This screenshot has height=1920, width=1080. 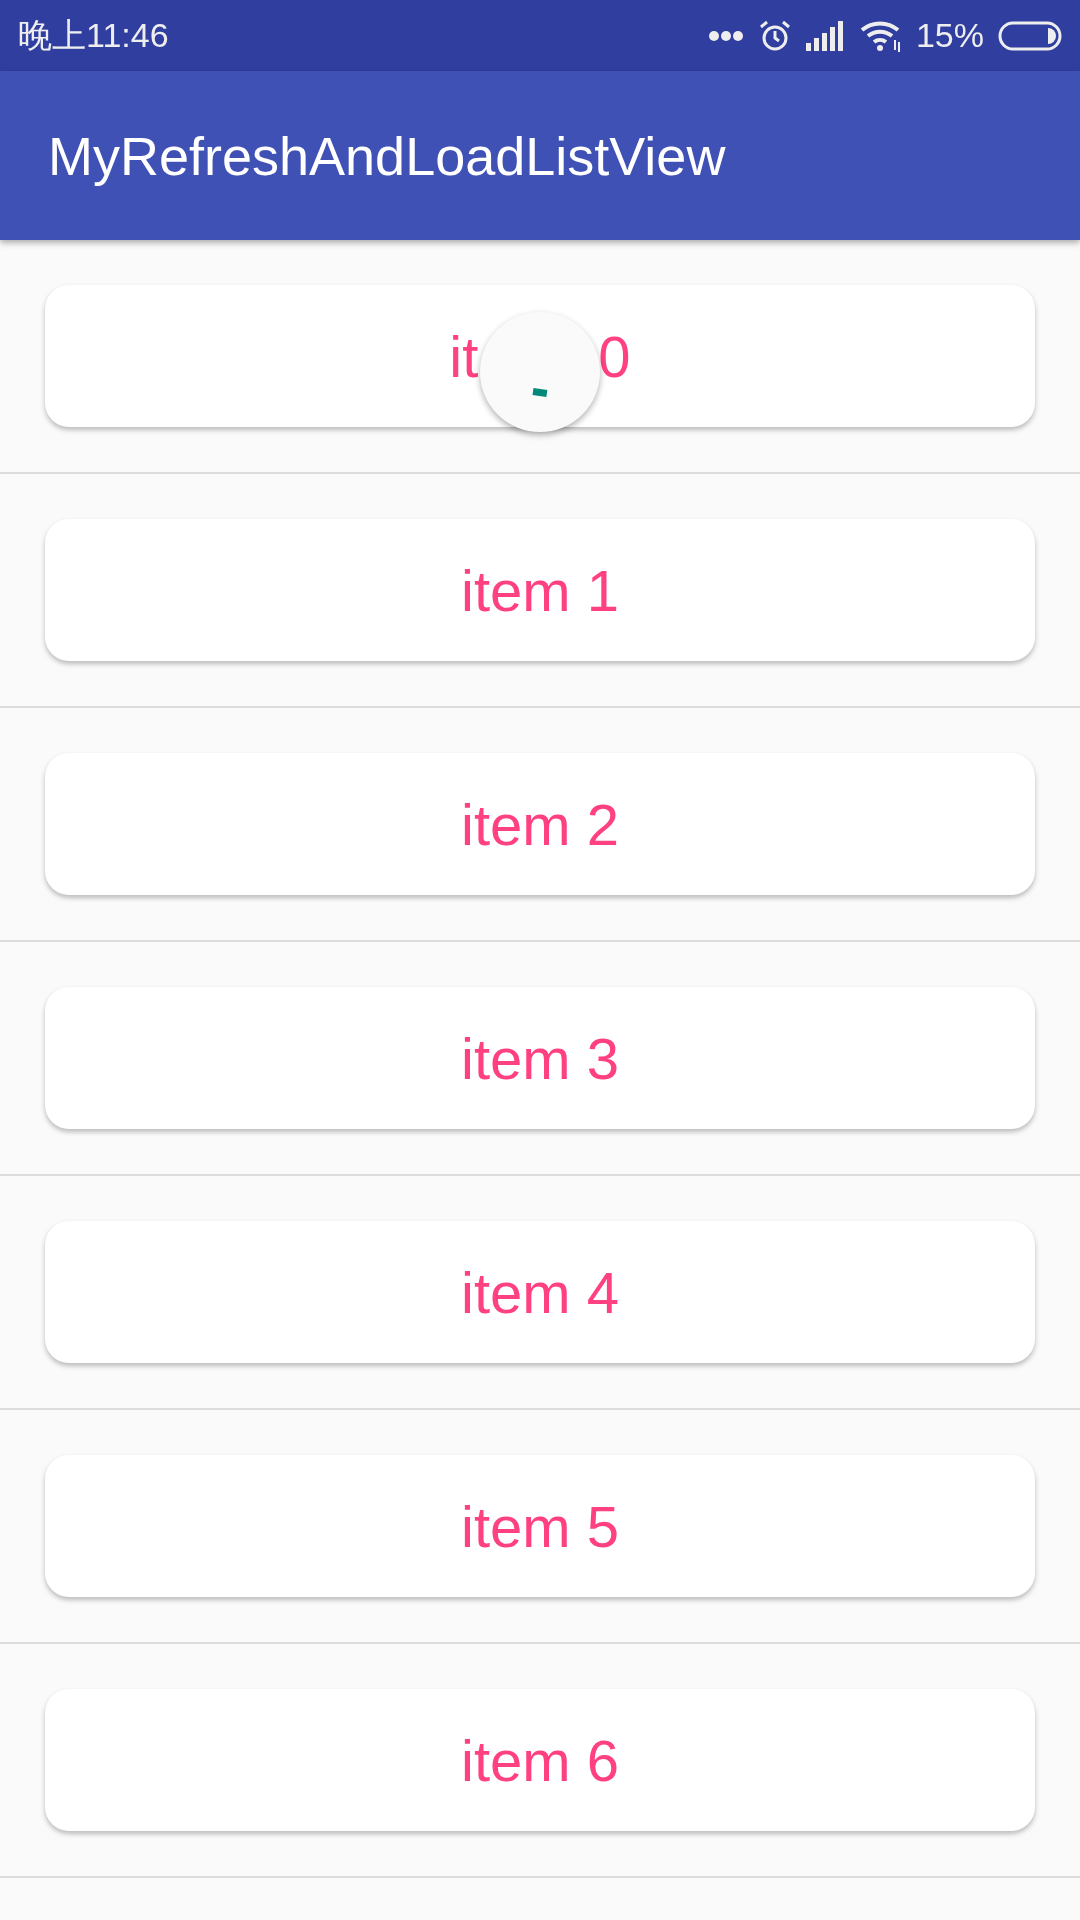 What do you see at coordinates (540, 590) in the screenshot?
I see `list-item: item 1` at bounding box center [540, 590].